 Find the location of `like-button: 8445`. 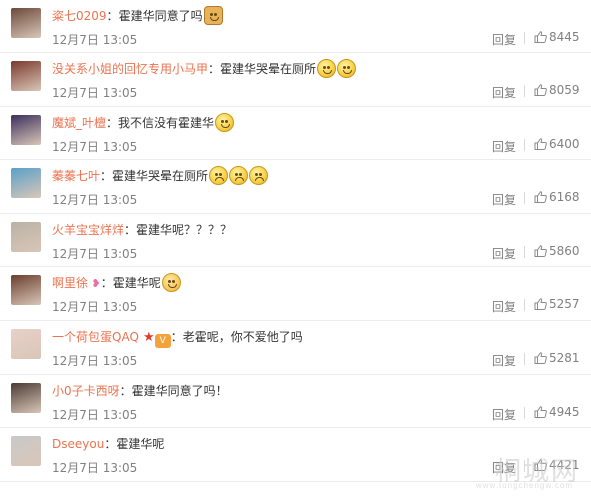

like-button: 8445 is located at coordinates (557, 37).